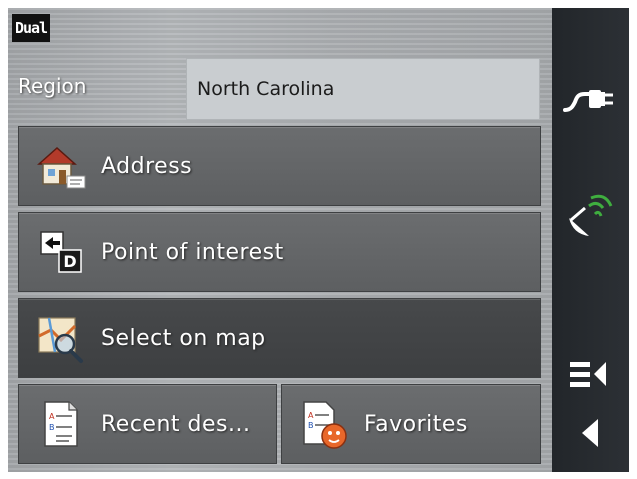 This screenshot has height=479, width=637. What do you see at coordinates (61, 167) in the screenshot?
I see `house-icon` at bounding box center [61, 167].